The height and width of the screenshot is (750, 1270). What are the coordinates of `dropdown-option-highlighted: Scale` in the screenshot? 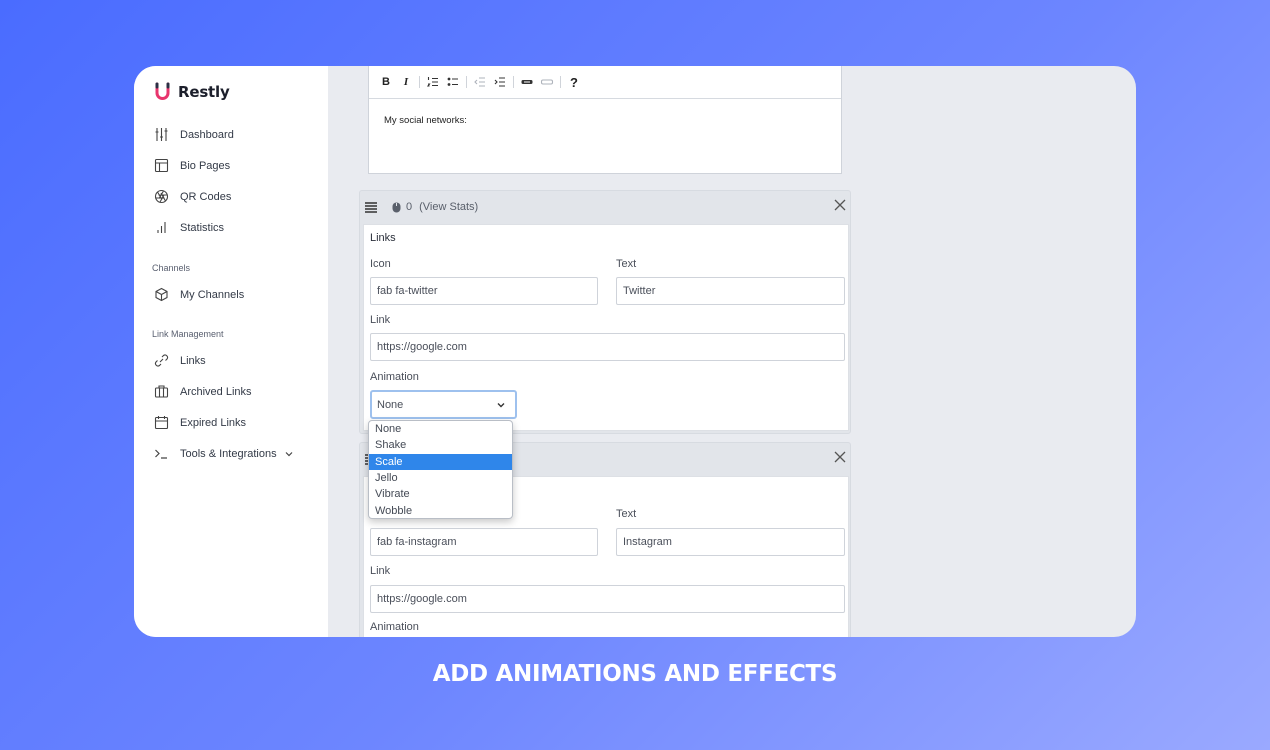 It's located at (440, 461).